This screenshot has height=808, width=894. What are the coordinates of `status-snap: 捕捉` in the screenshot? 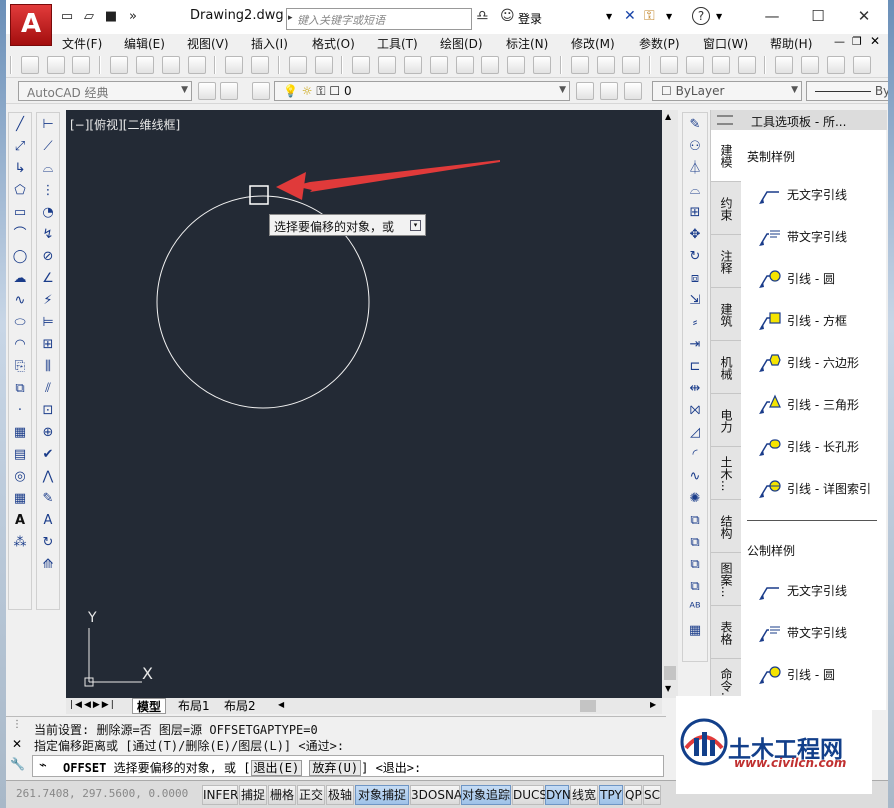 It's located at (253, 795).